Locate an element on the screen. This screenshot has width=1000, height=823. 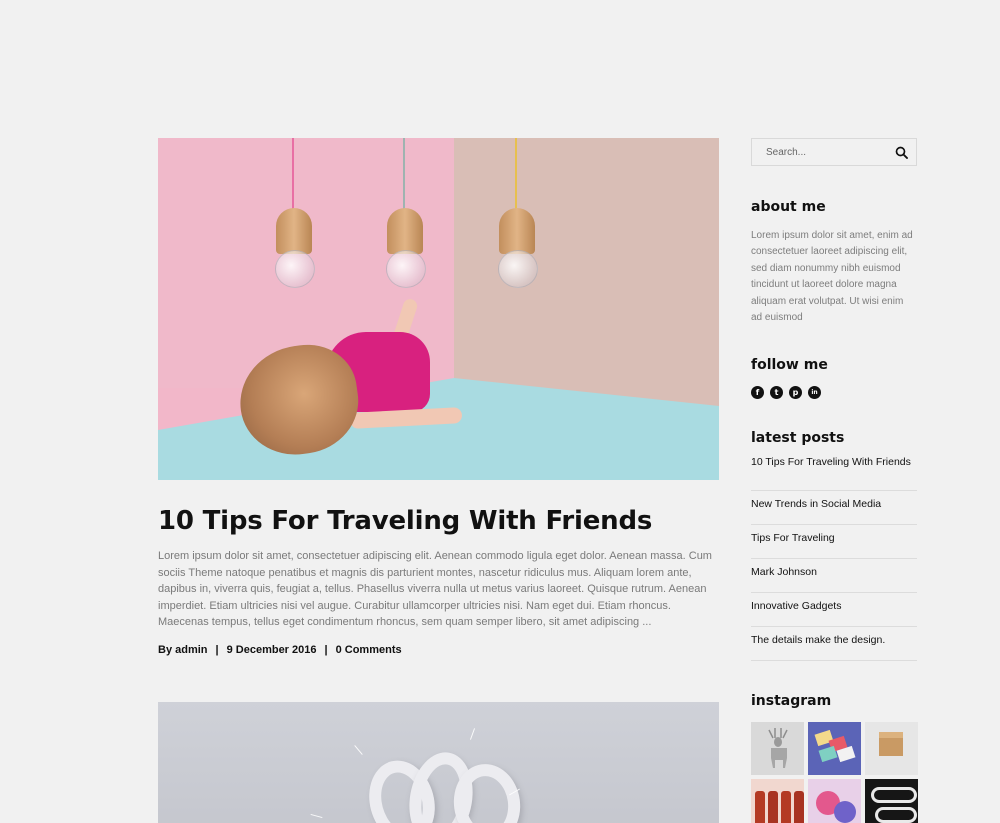
linkedin-icon: in is located at coordinates (814, 393).